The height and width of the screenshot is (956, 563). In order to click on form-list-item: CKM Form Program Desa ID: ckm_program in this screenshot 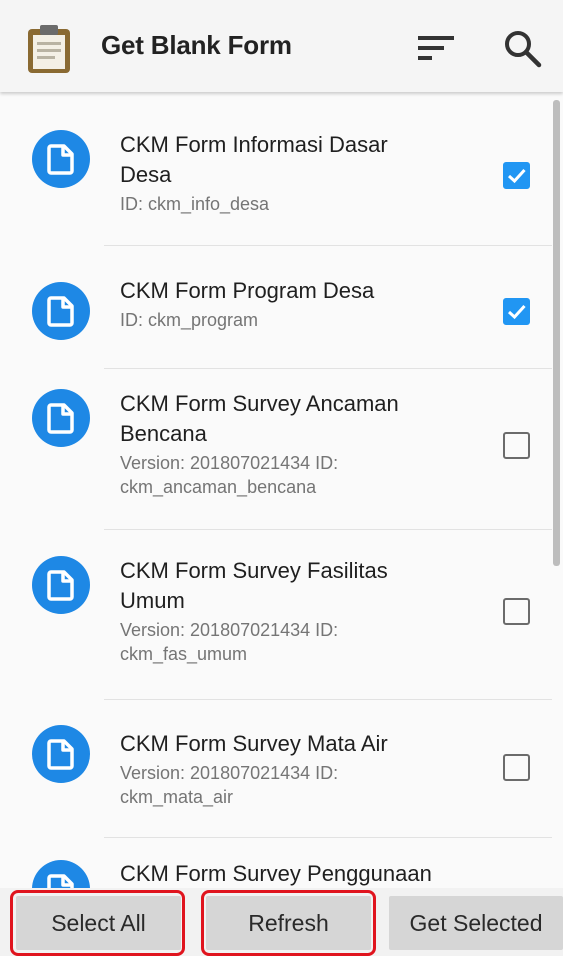, I will do `click(276, 307)`.